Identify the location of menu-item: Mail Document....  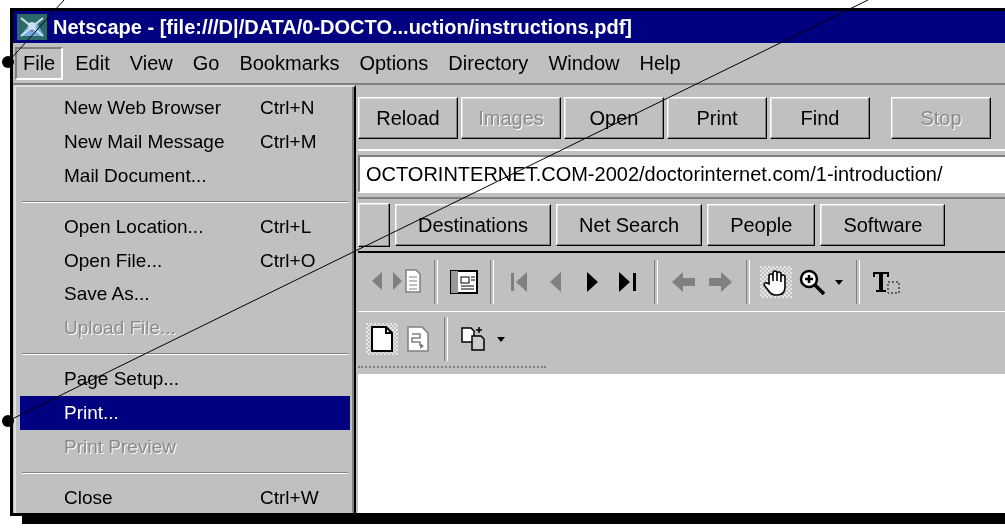
(185, 175).